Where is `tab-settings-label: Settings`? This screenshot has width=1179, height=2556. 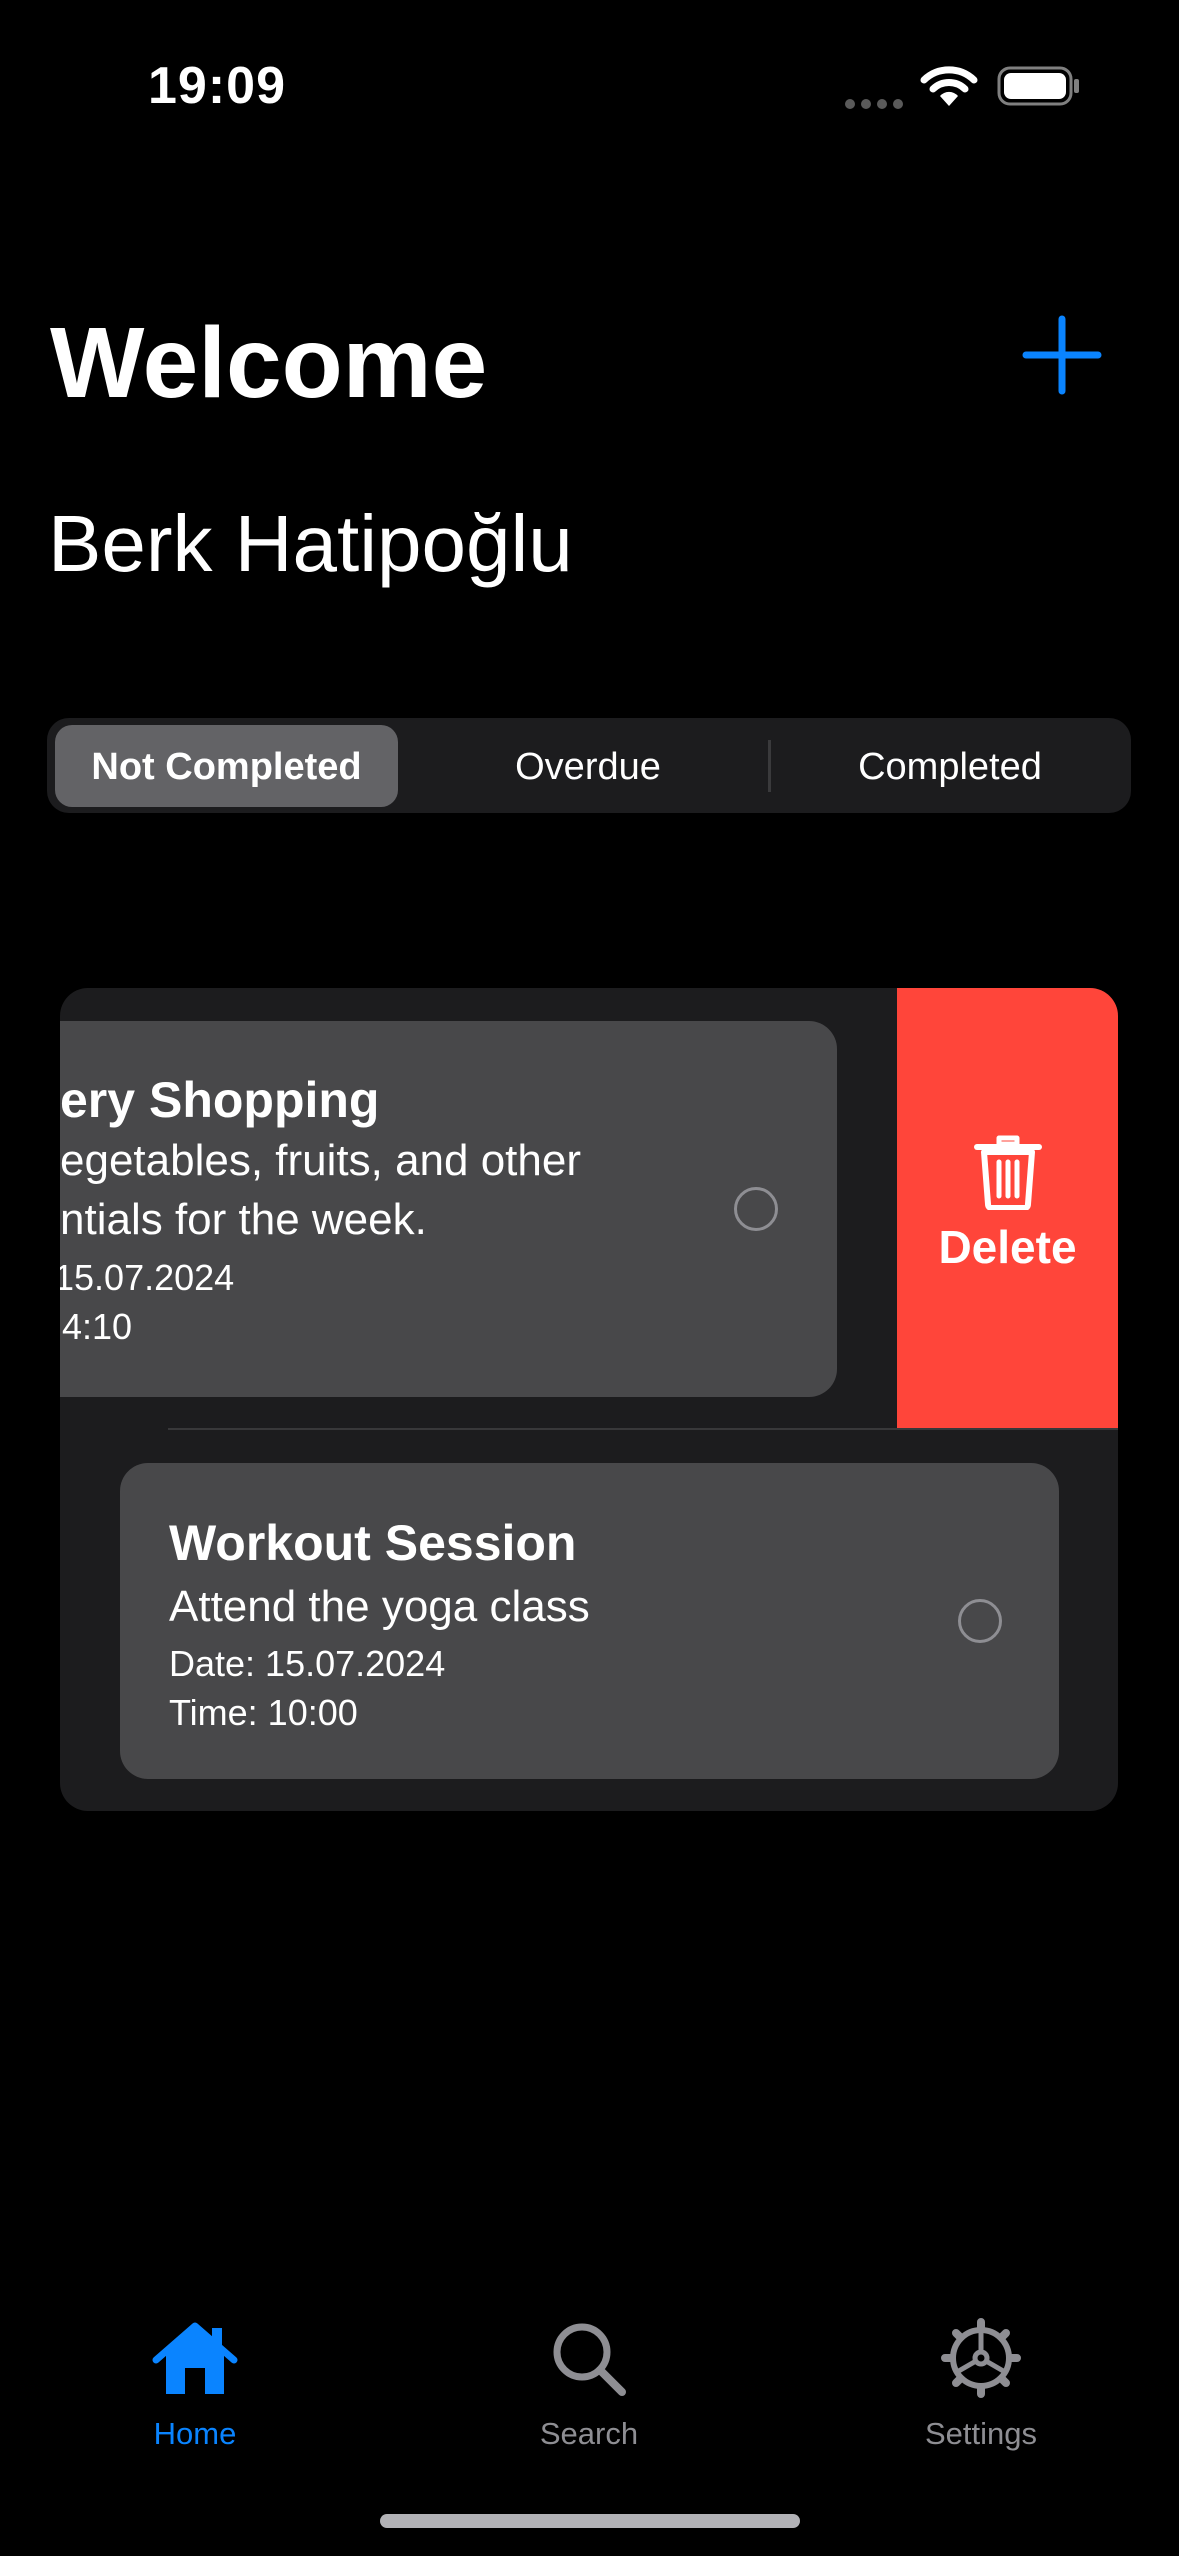 tab-settings-label: Settings is located at coordinates (980, 2433).